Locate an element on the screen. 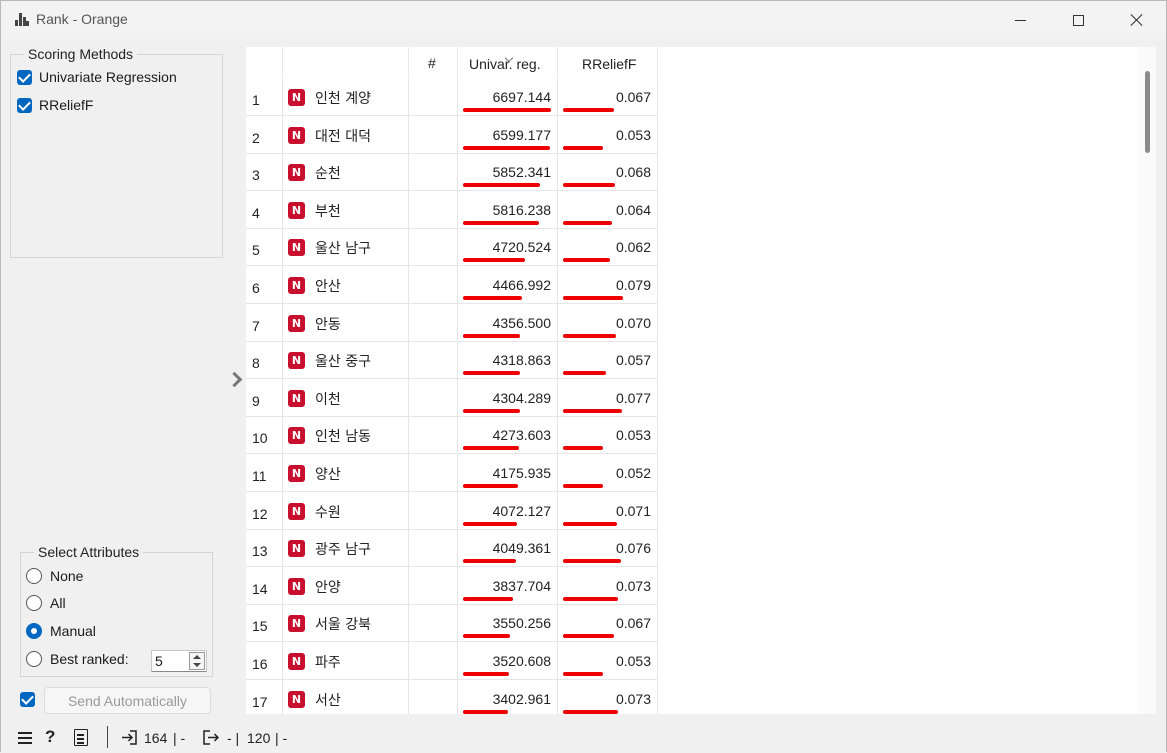 This screenshot has height=753, width=1167. maximize-button is located at coordinates (1078, 20).